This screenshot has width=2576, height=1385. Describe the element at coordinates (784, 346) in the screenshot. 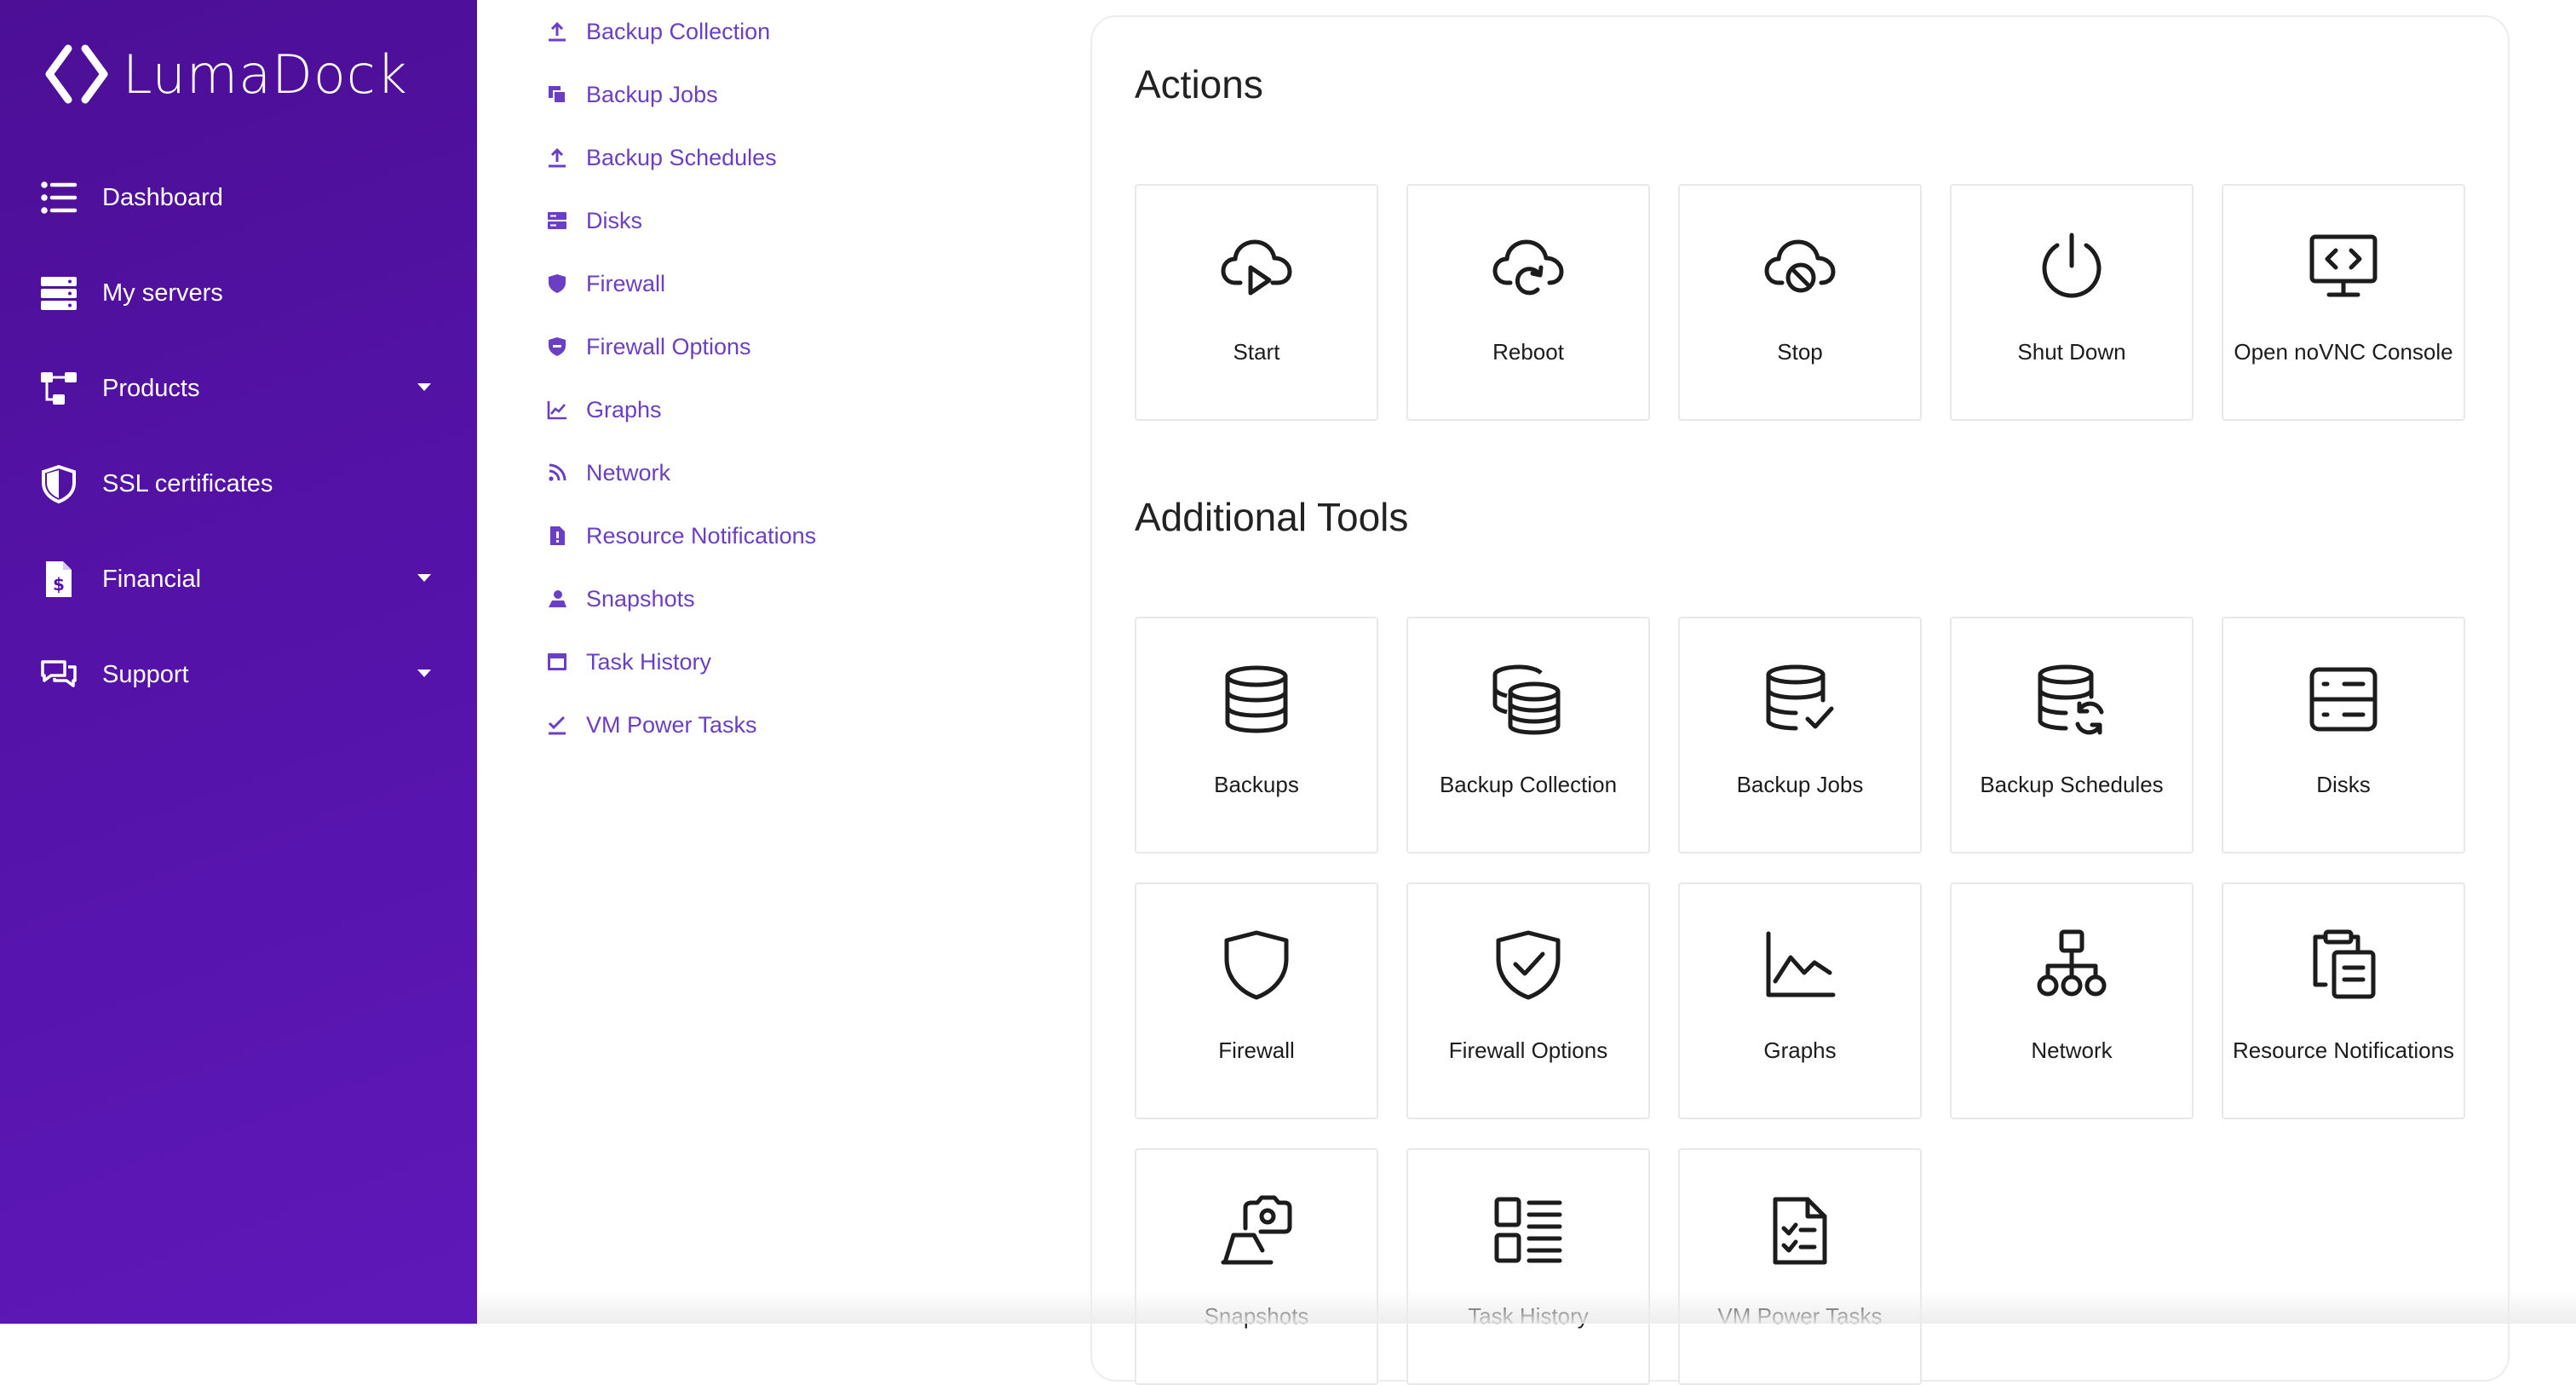

I see `link-firewall-options: Firewall Options` at that location.